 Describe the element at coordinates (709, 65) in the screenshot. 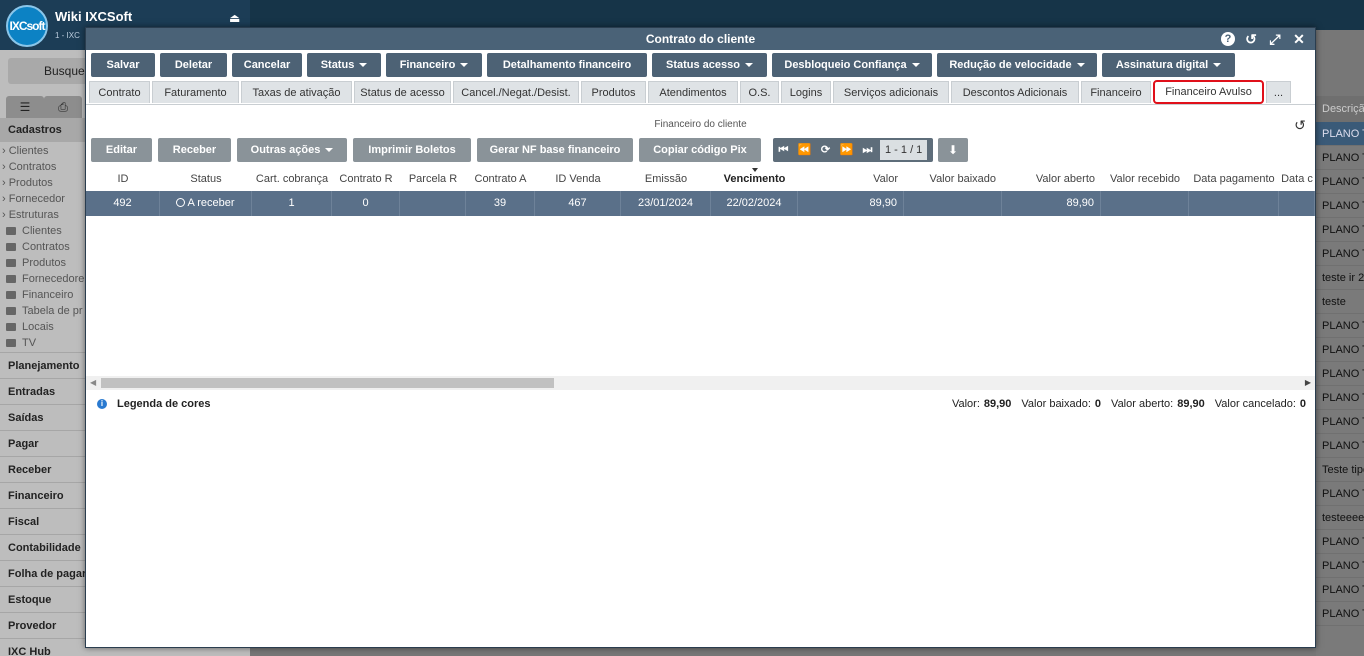

I see `status-acesso-button: Status acesso` at that location.